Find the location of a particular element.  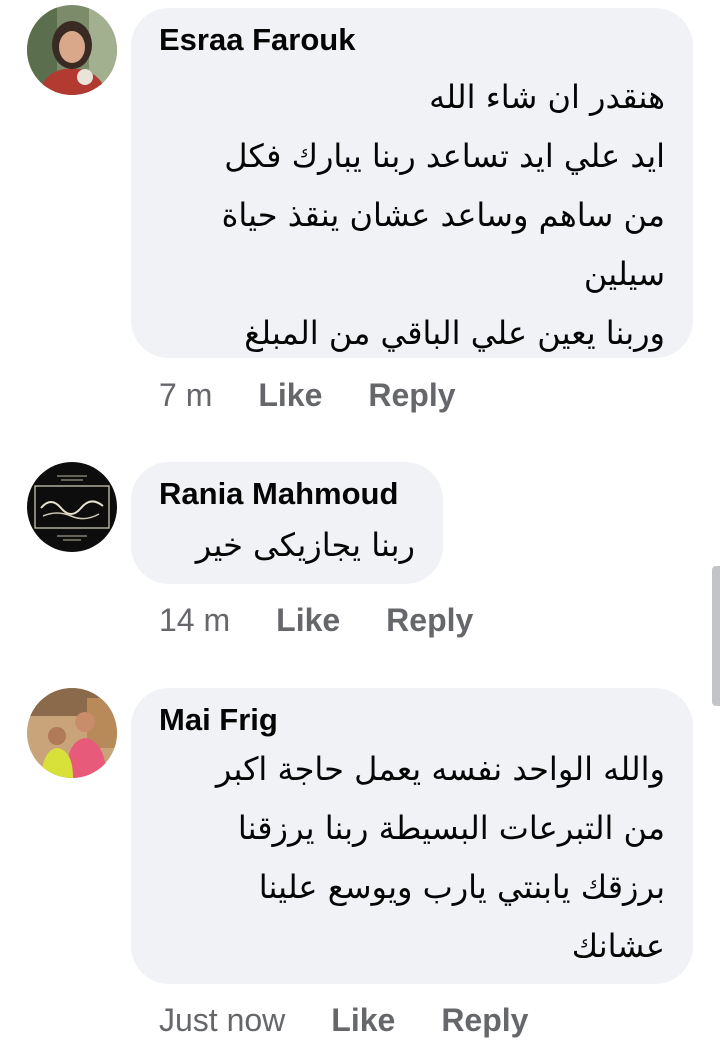

comment-actions: Just now Like Reply is located at coordinates (343, 1020).